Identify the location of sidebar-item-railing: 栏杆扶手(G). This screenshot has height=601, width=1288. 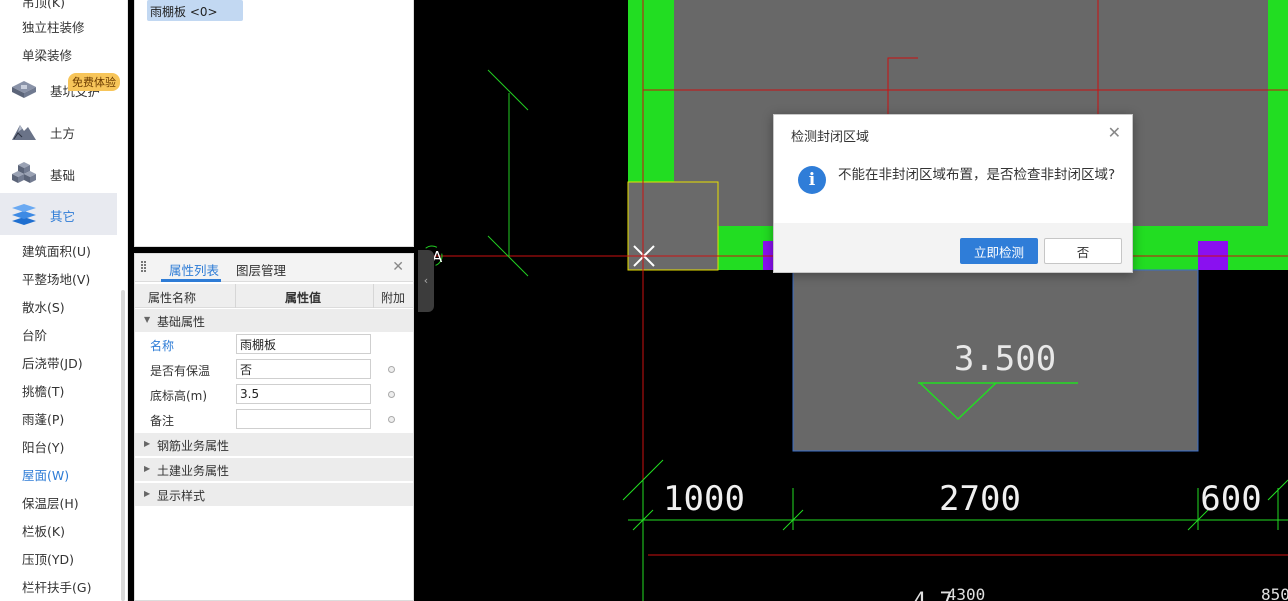
(56, 586).